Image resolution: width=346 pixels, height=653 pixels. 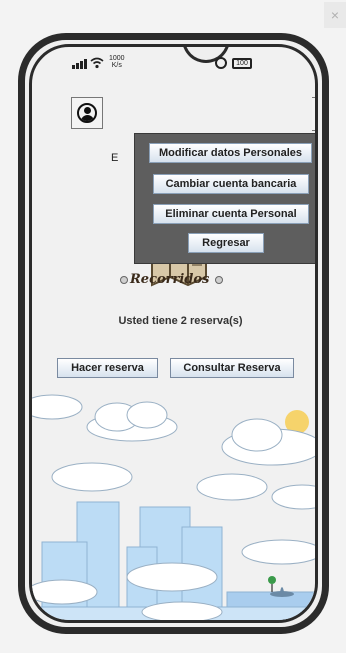 What do you see at coordinates (173, 15) in the screenshot?
I see `window-title-bar: ×` at bounding box center [173, 15].